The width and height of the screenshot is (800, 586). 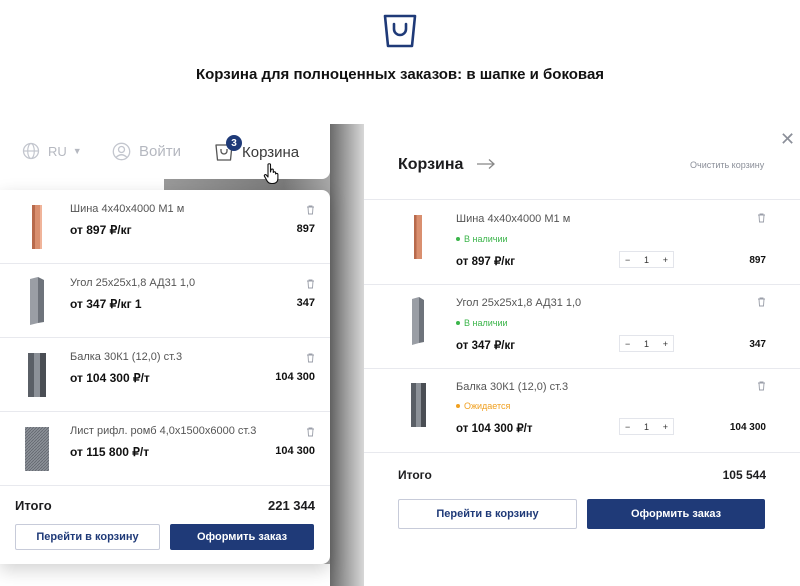 I want to click on language-selector: RU ▼, so click(x=52, y=151).